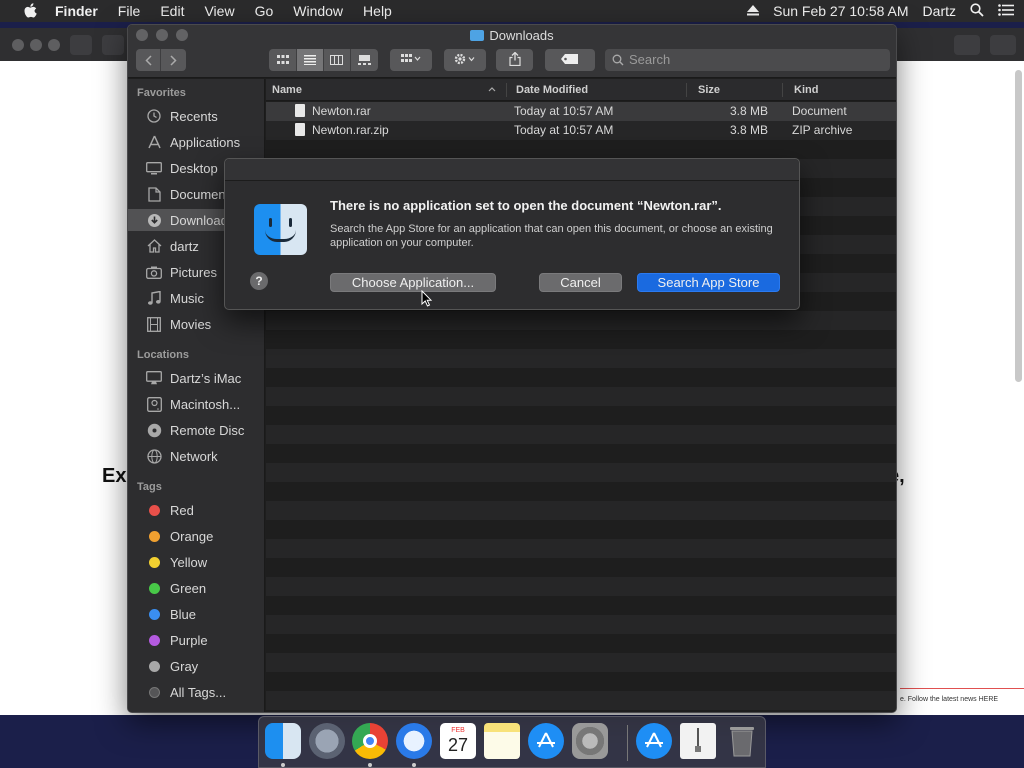 This screenshot has width=1024, height=768. I want to click on sidebar-item-label: Music, so click(187, 298).